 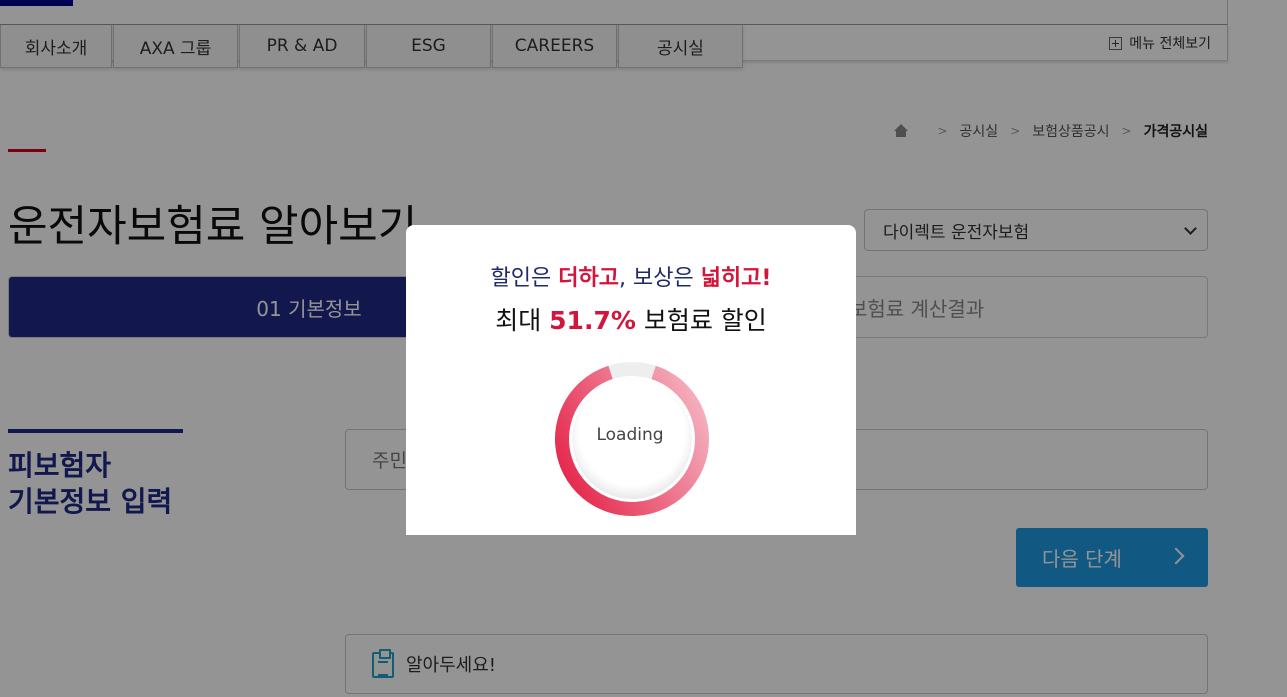 I want to click on loading-label: Loading, so click(x=630, y=435).